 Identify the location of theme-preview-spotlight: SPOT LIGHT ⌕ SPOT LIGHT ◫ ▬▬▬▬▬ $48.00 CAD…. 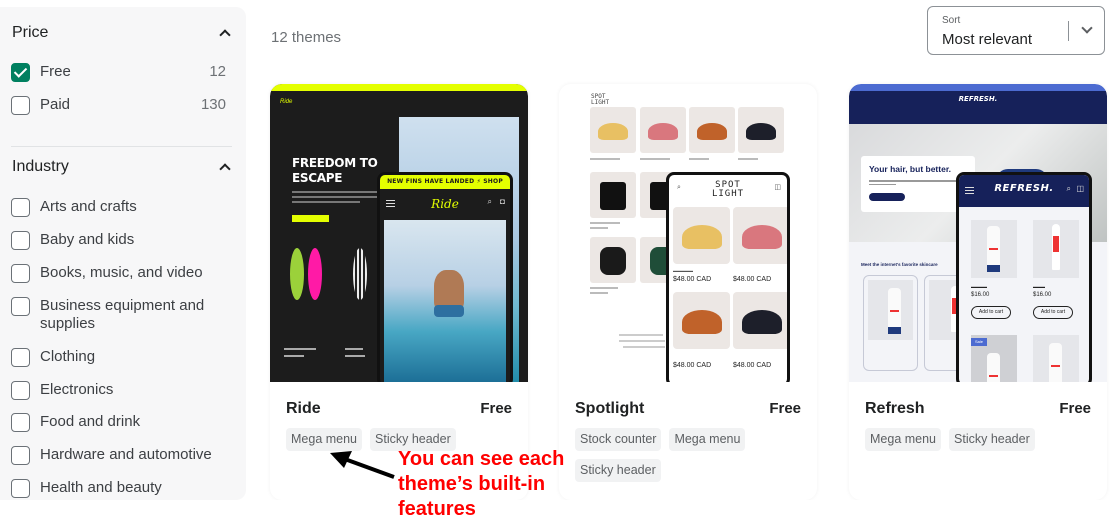
(688, 233).